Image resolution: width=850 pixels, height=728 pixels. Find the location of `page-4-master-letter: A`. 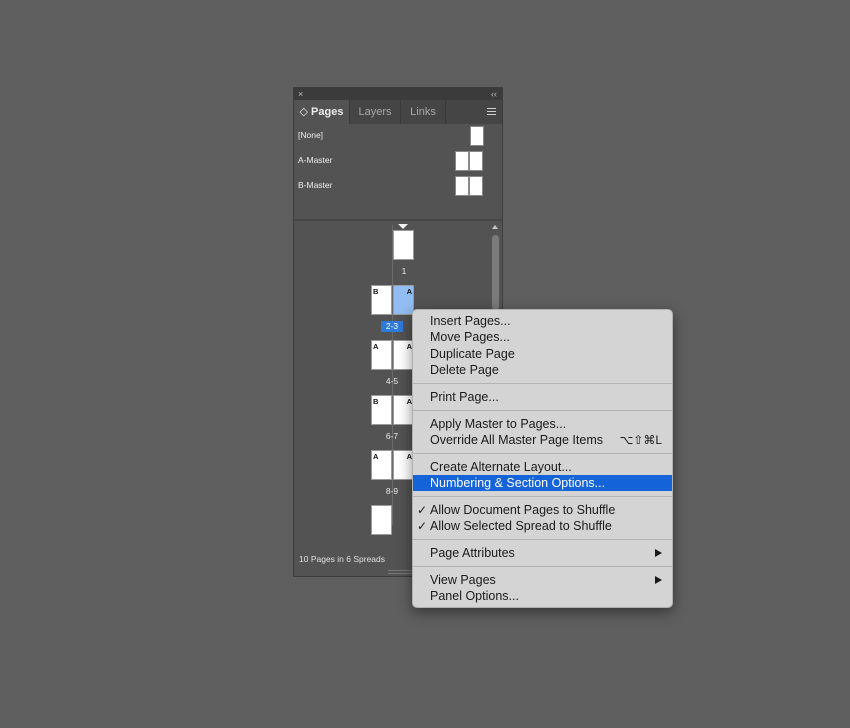

page-4-master-letter: A is located at coordinates (376, 346).